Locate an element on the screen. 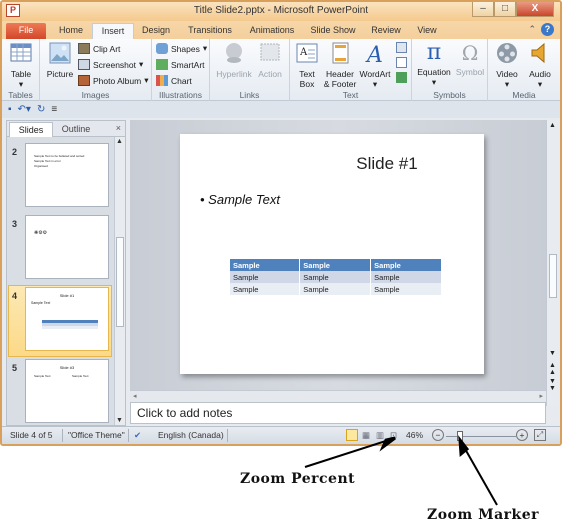 The height and width of the screenshot is (526, 562). arrow-zoom-percent is located at coordinates (350, 452).